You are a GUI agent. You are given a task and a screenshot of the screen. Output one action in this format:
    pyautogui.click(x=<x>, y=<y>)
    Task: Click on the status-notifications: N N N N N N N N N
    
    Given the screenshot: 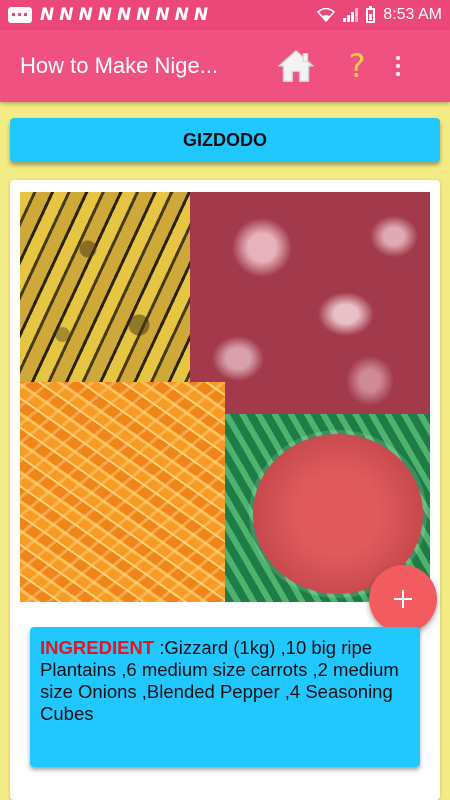 What is the action you would take?
    pyautogui.click(x=108, y=15)
    